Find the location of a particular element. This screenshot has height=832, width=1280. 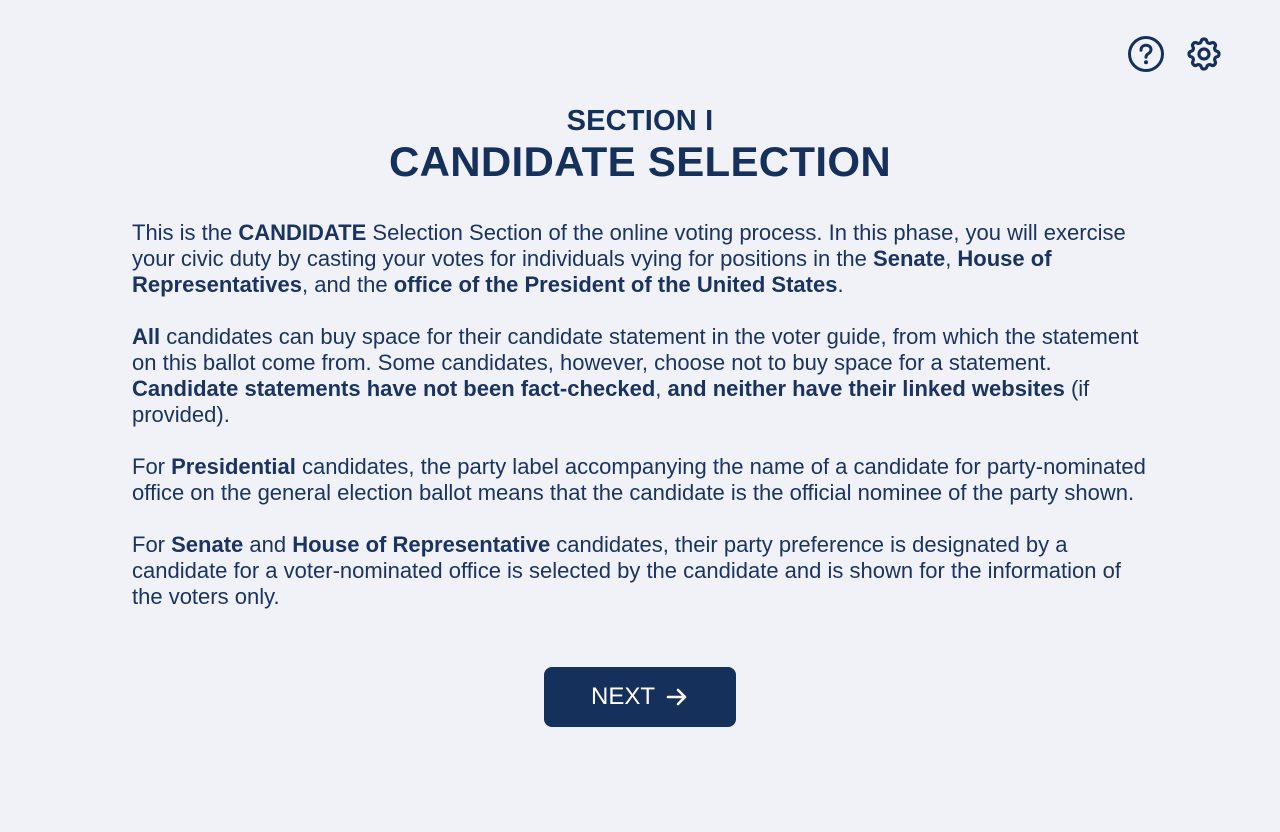

top-toolbar is located at coordinates (1175, 56).